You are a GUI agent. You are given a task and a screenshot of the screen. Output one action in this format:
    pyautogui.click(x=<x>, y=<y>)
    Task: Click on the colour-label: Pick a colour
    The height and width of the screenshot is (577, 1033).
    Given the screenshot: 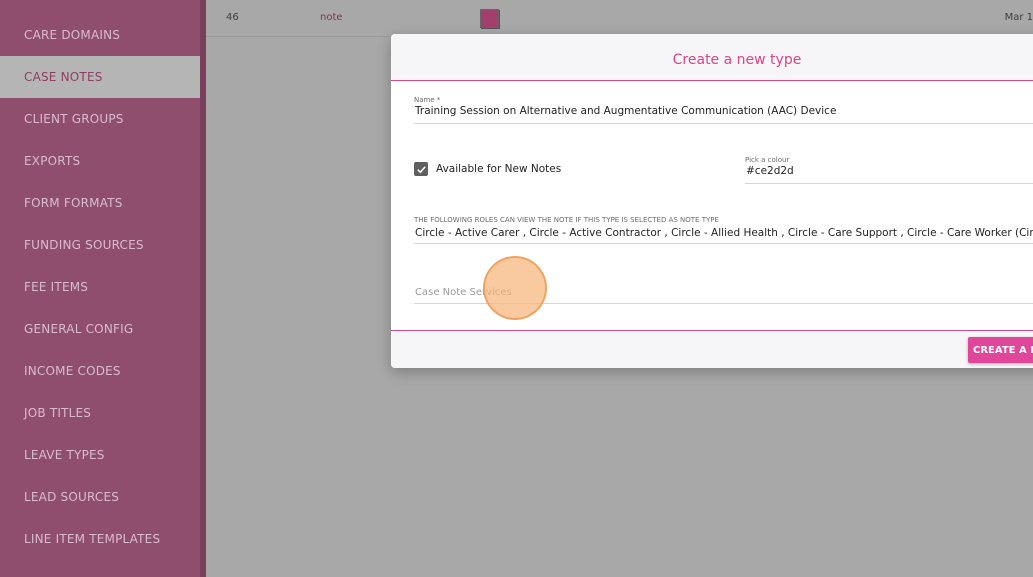 What is the action you would take?
    pyautogui.click(x=767, y=160)
    